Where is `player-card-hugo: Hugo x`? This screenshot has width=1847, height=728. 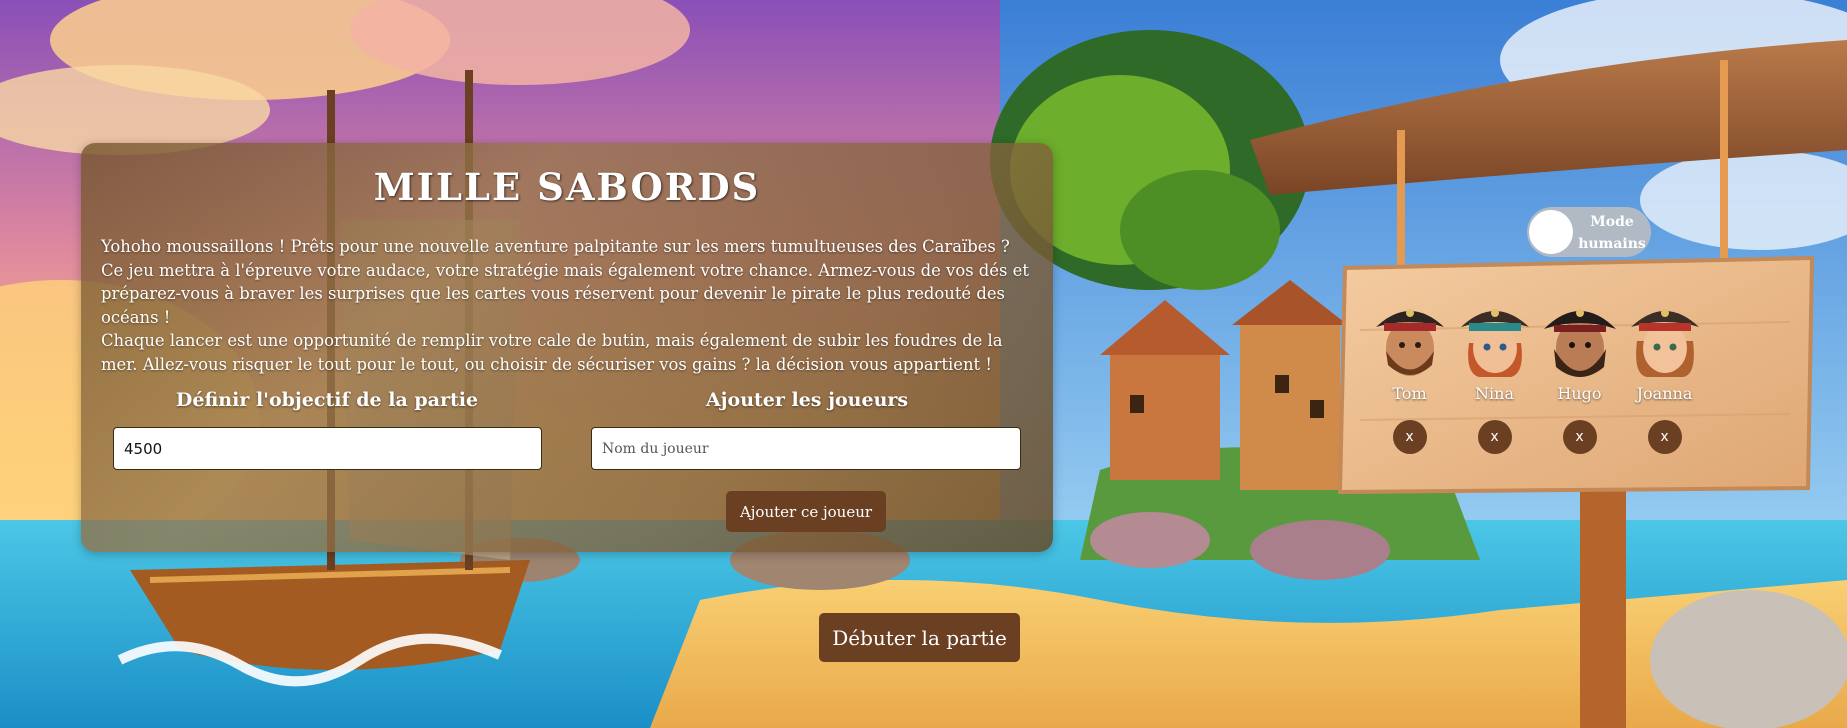 player-card-hugo: Hugo x is located at coordinates (1579, 373).